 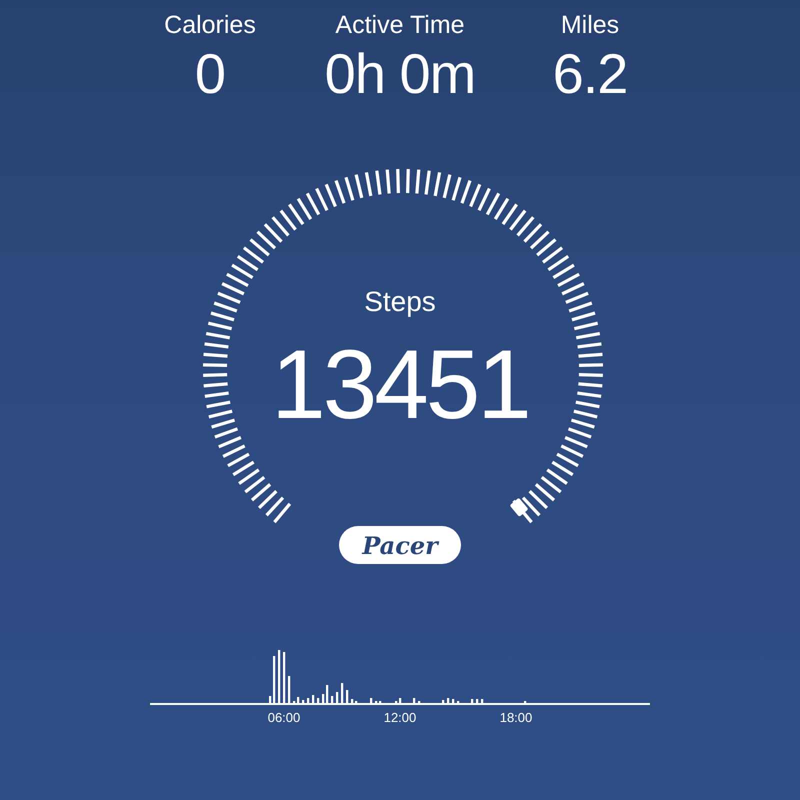 I want to click on axis-label: 06:00, so click(x=284, y=718).